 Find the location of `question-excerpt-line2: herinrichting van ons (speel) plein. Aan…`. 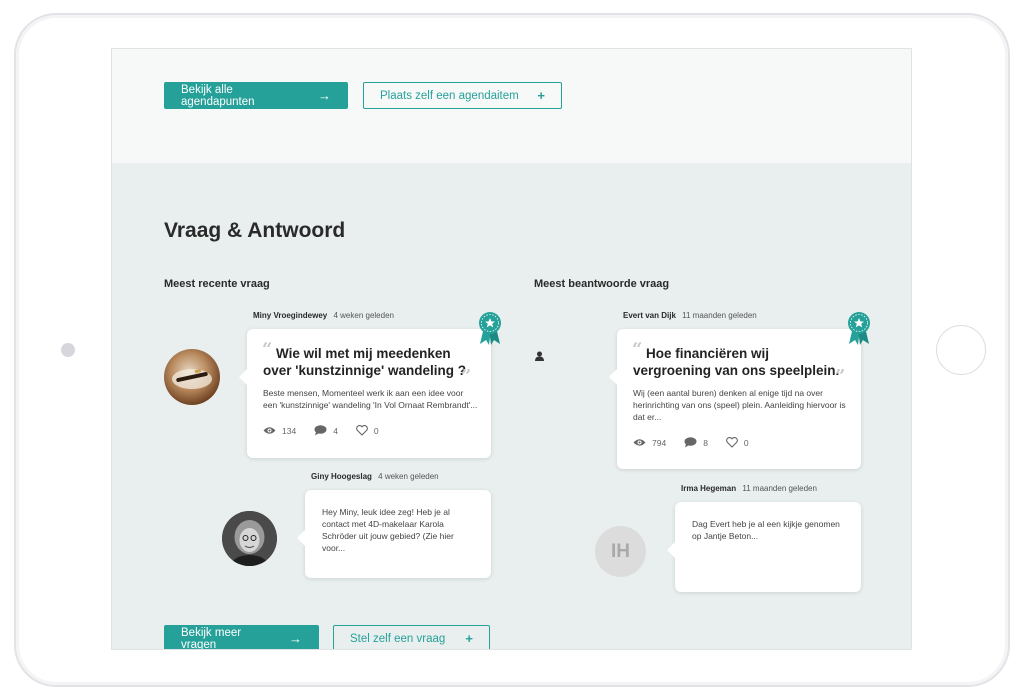

question-excerpt-line2: herinrichting van ons (speel) plein. Aan… is located at coordinates (739, 405).